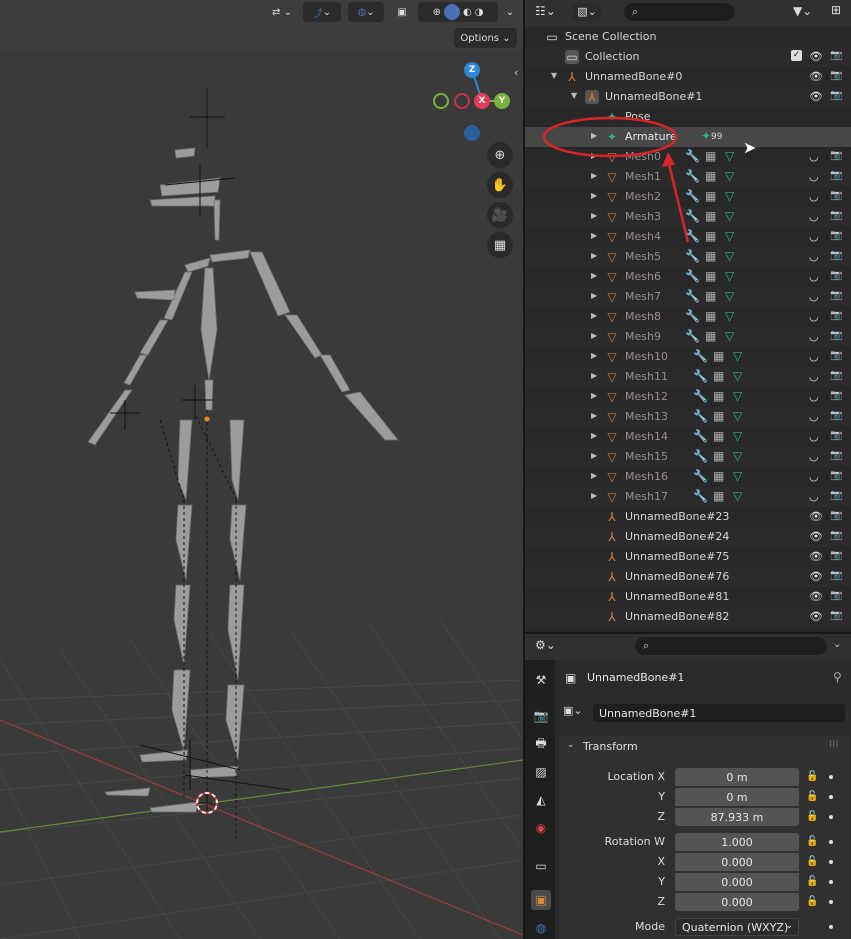 The width and height of the screenshot is (851, 939). What do you see at coordinates (467, 12) in the screenshot?
I see `material-shading-icon: ◐` at bounding box center [467, 12].